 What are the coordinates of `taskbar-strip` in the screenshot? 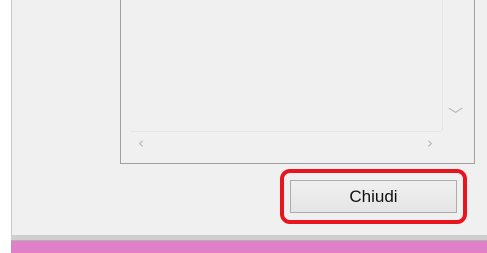 It's located at (249, 244).